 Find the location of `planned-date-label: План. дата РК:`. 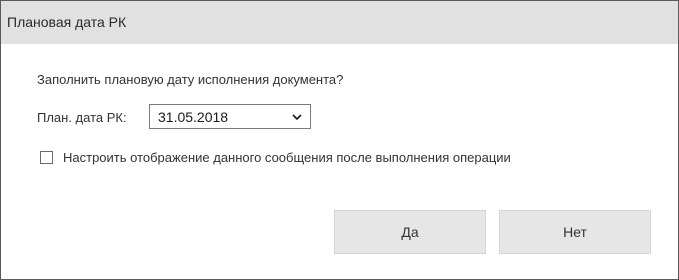

planned-date-label: План. дата РК: is located at coordinates (82, 117).